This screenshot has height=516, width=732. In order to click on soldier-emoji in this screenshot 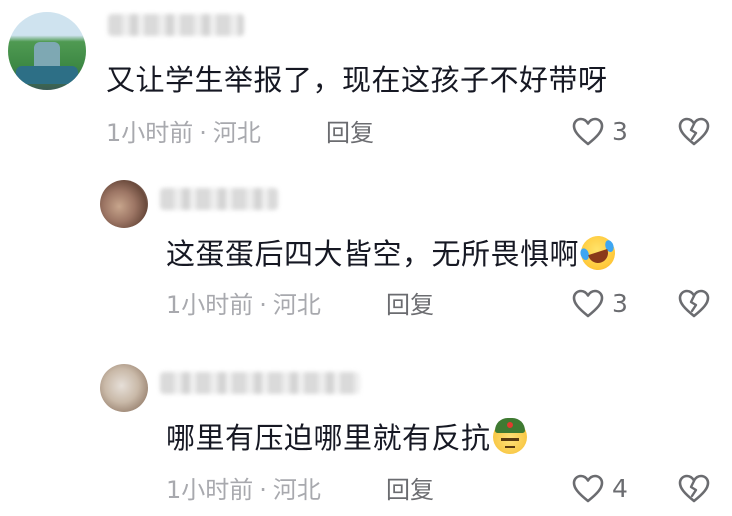, I will do `click(509, 436)`.